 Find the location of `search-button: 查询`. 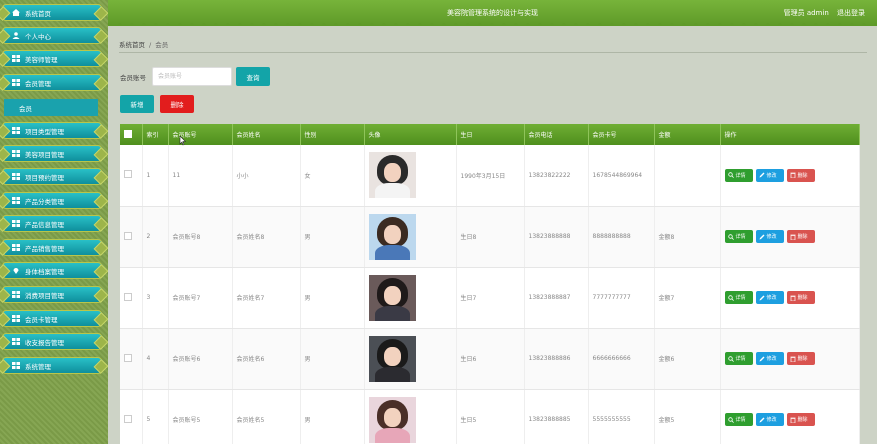

search-button: 查询 is located at coordinates (253, 76).